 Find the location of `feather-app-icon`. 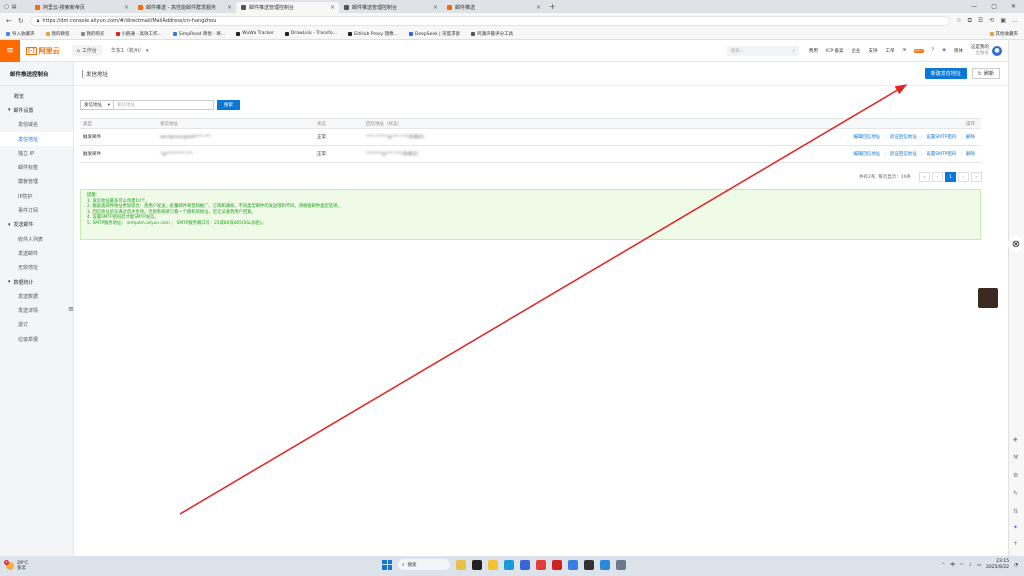

feather-app-icon is located at coordinates (573, 564).